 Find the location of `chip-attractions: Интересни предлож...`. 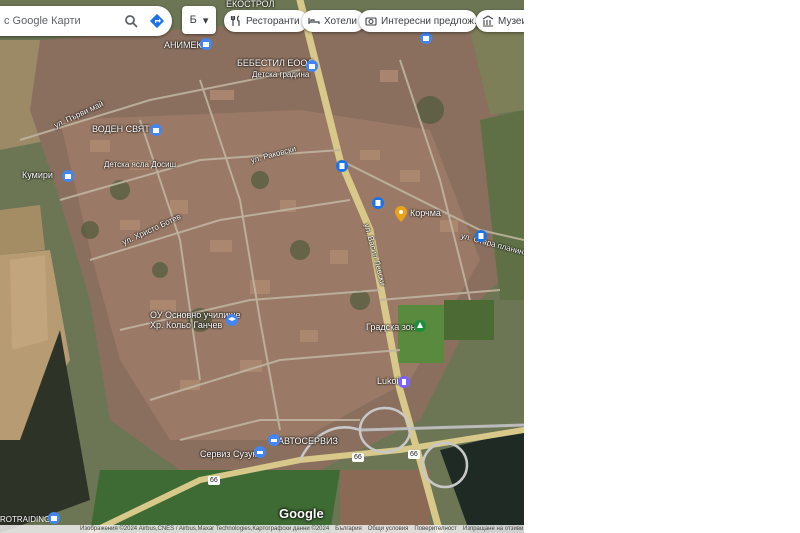

chip-attractions: Интересни предлож... is located at coordinates (418, 21).